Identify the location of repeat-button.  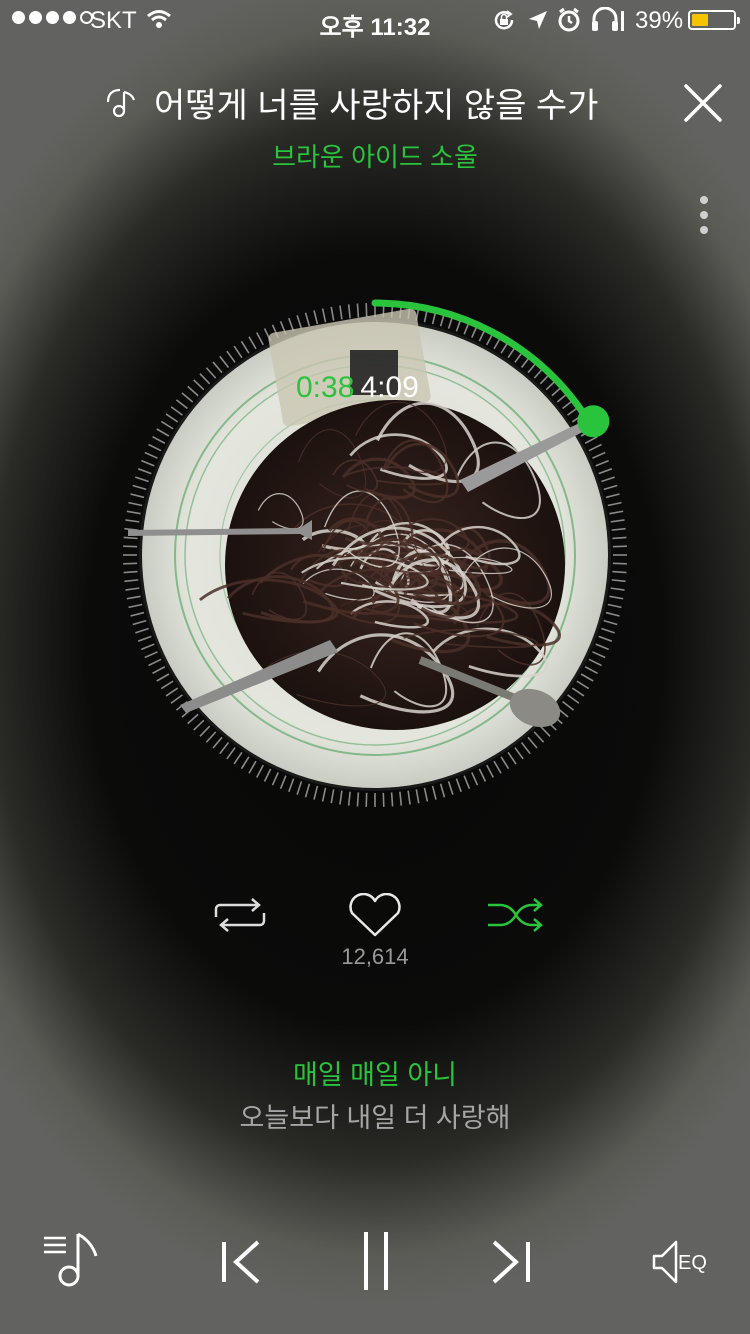
(240, 915).